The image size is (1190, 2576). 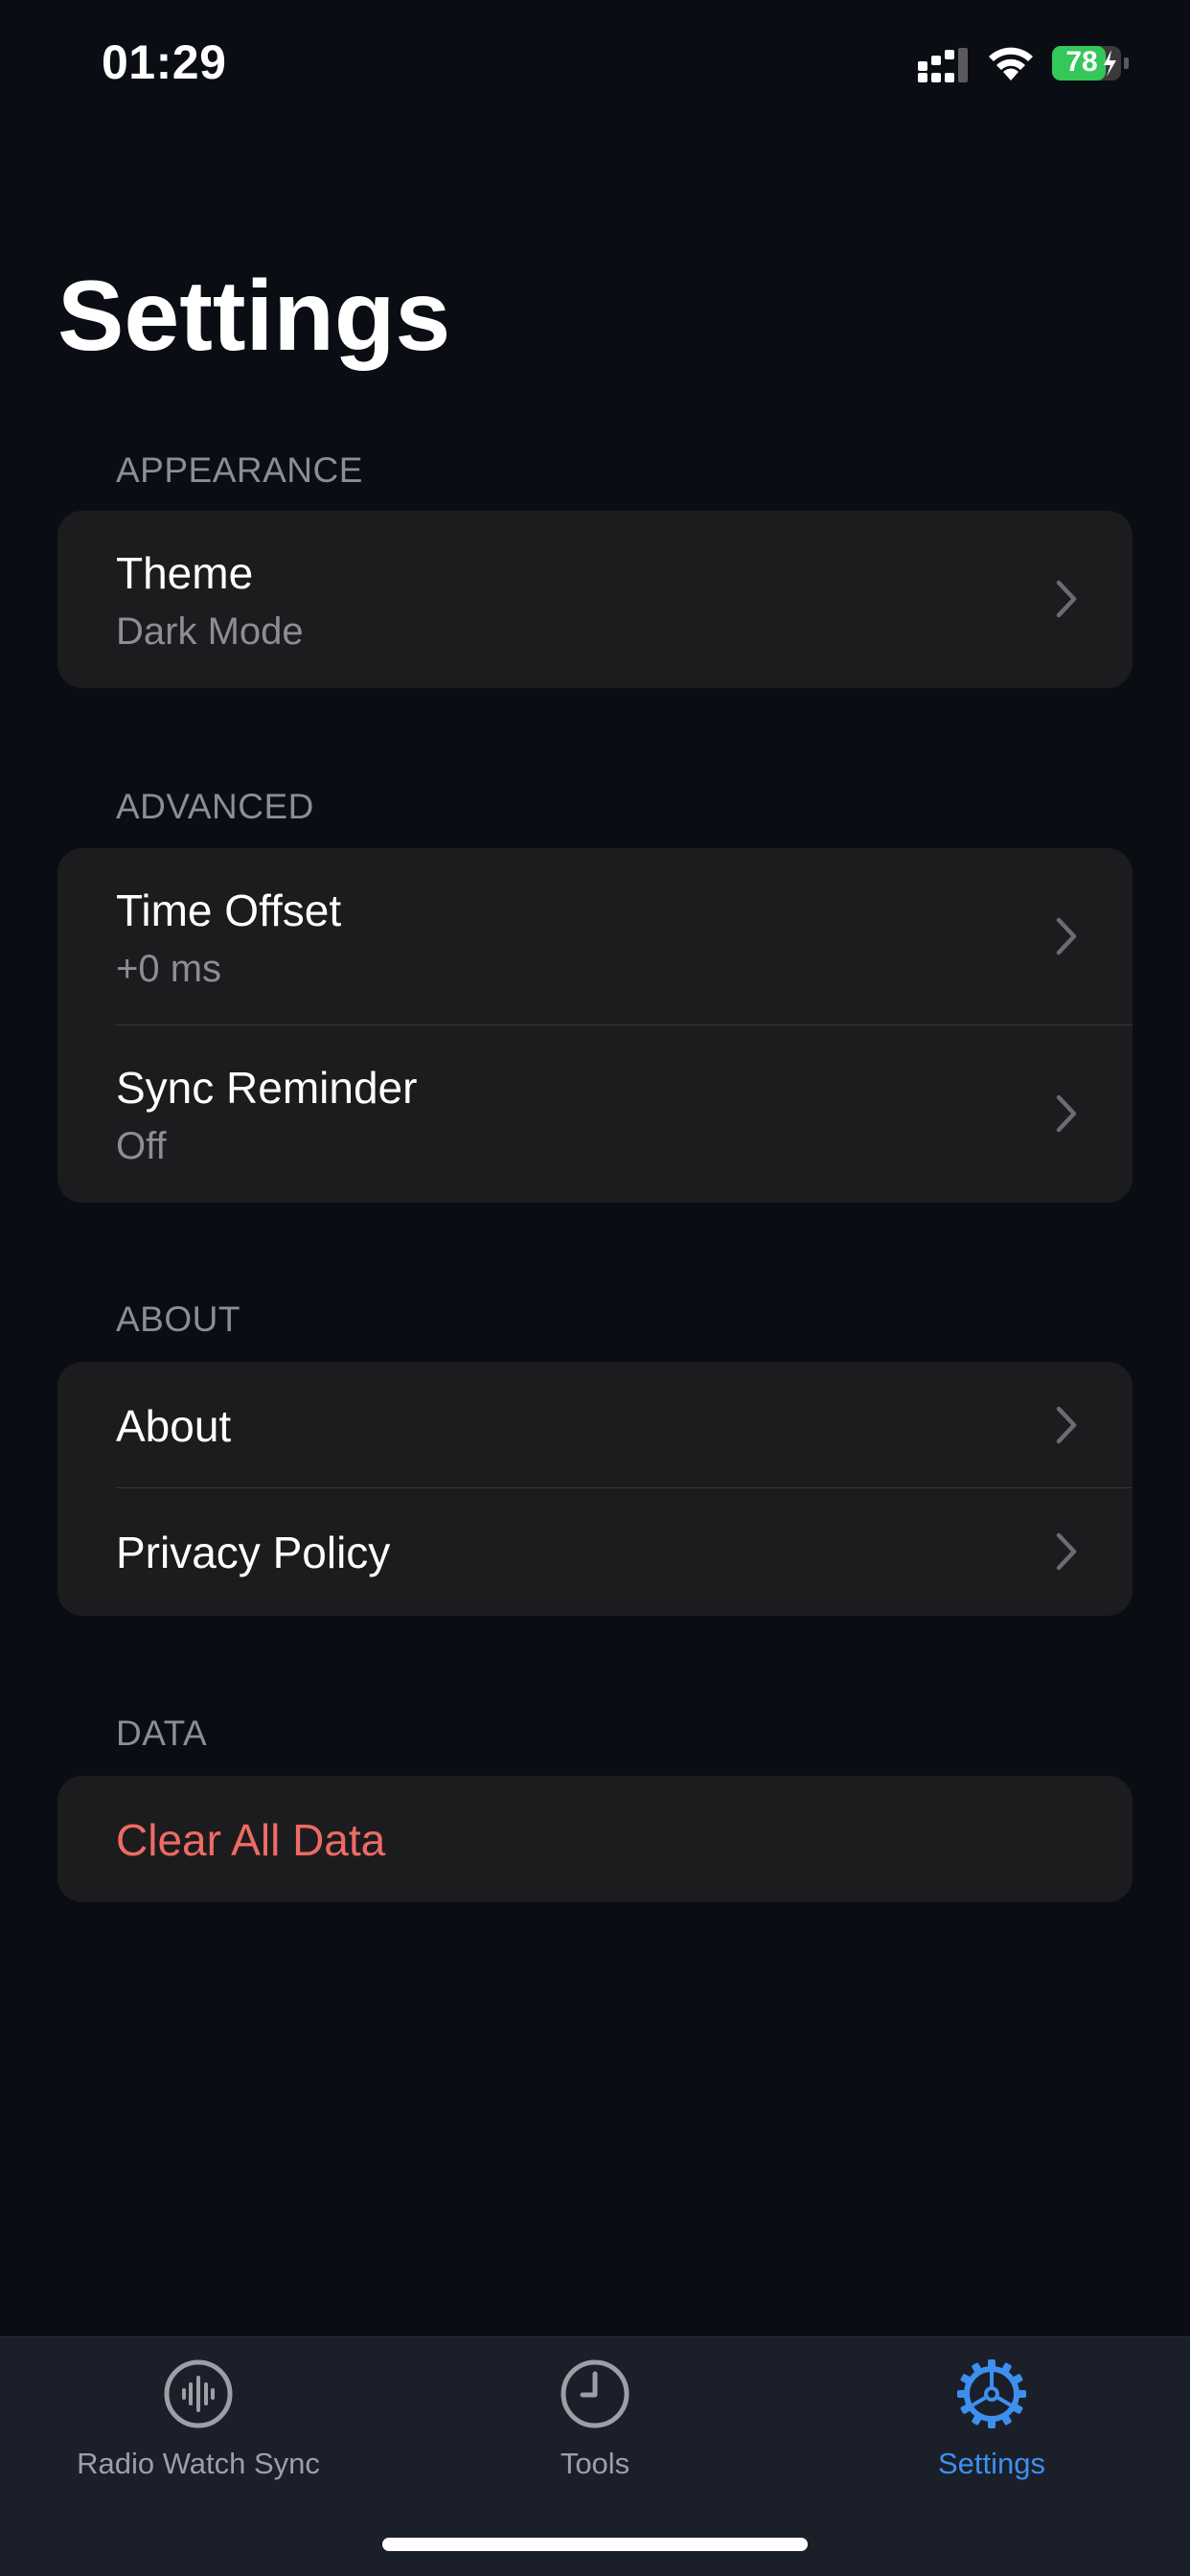 What do you see at coordinates (595, 1425) in the screenshot?
I see `about-row: About` at bounding box center [595, 1425].